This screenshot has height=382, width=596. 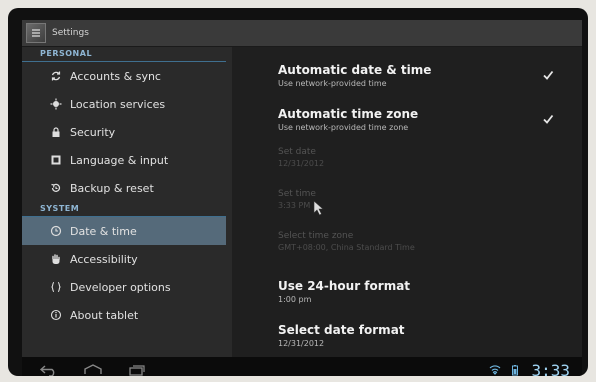 I want to click on wifi-icon, so click(x=495, y=370).